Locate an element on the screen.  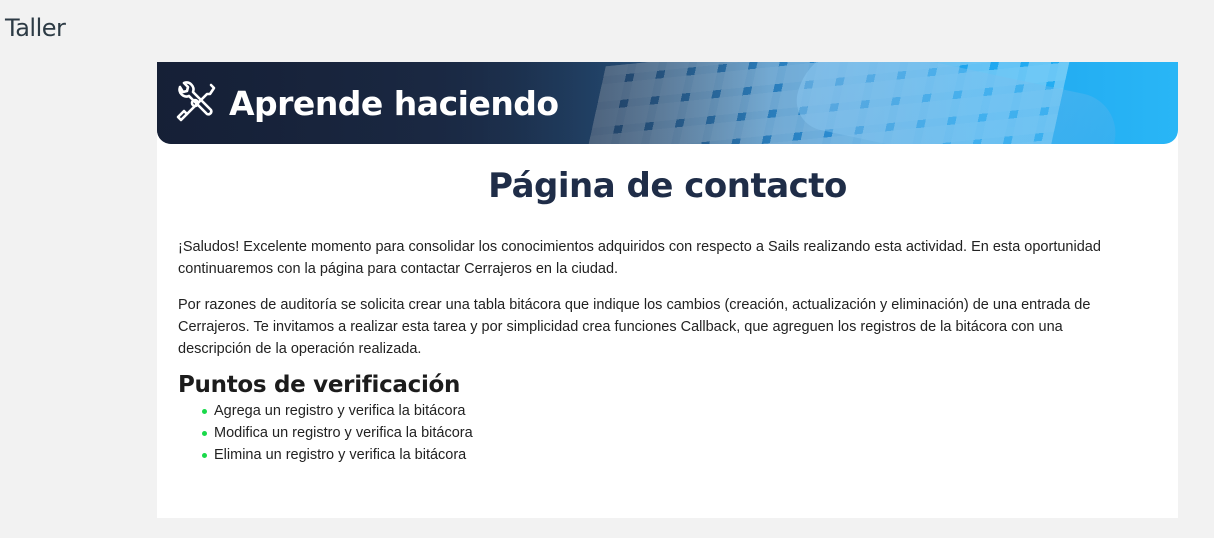
checklist-title: Puntos de verificación is located at coordinates (319, 385).